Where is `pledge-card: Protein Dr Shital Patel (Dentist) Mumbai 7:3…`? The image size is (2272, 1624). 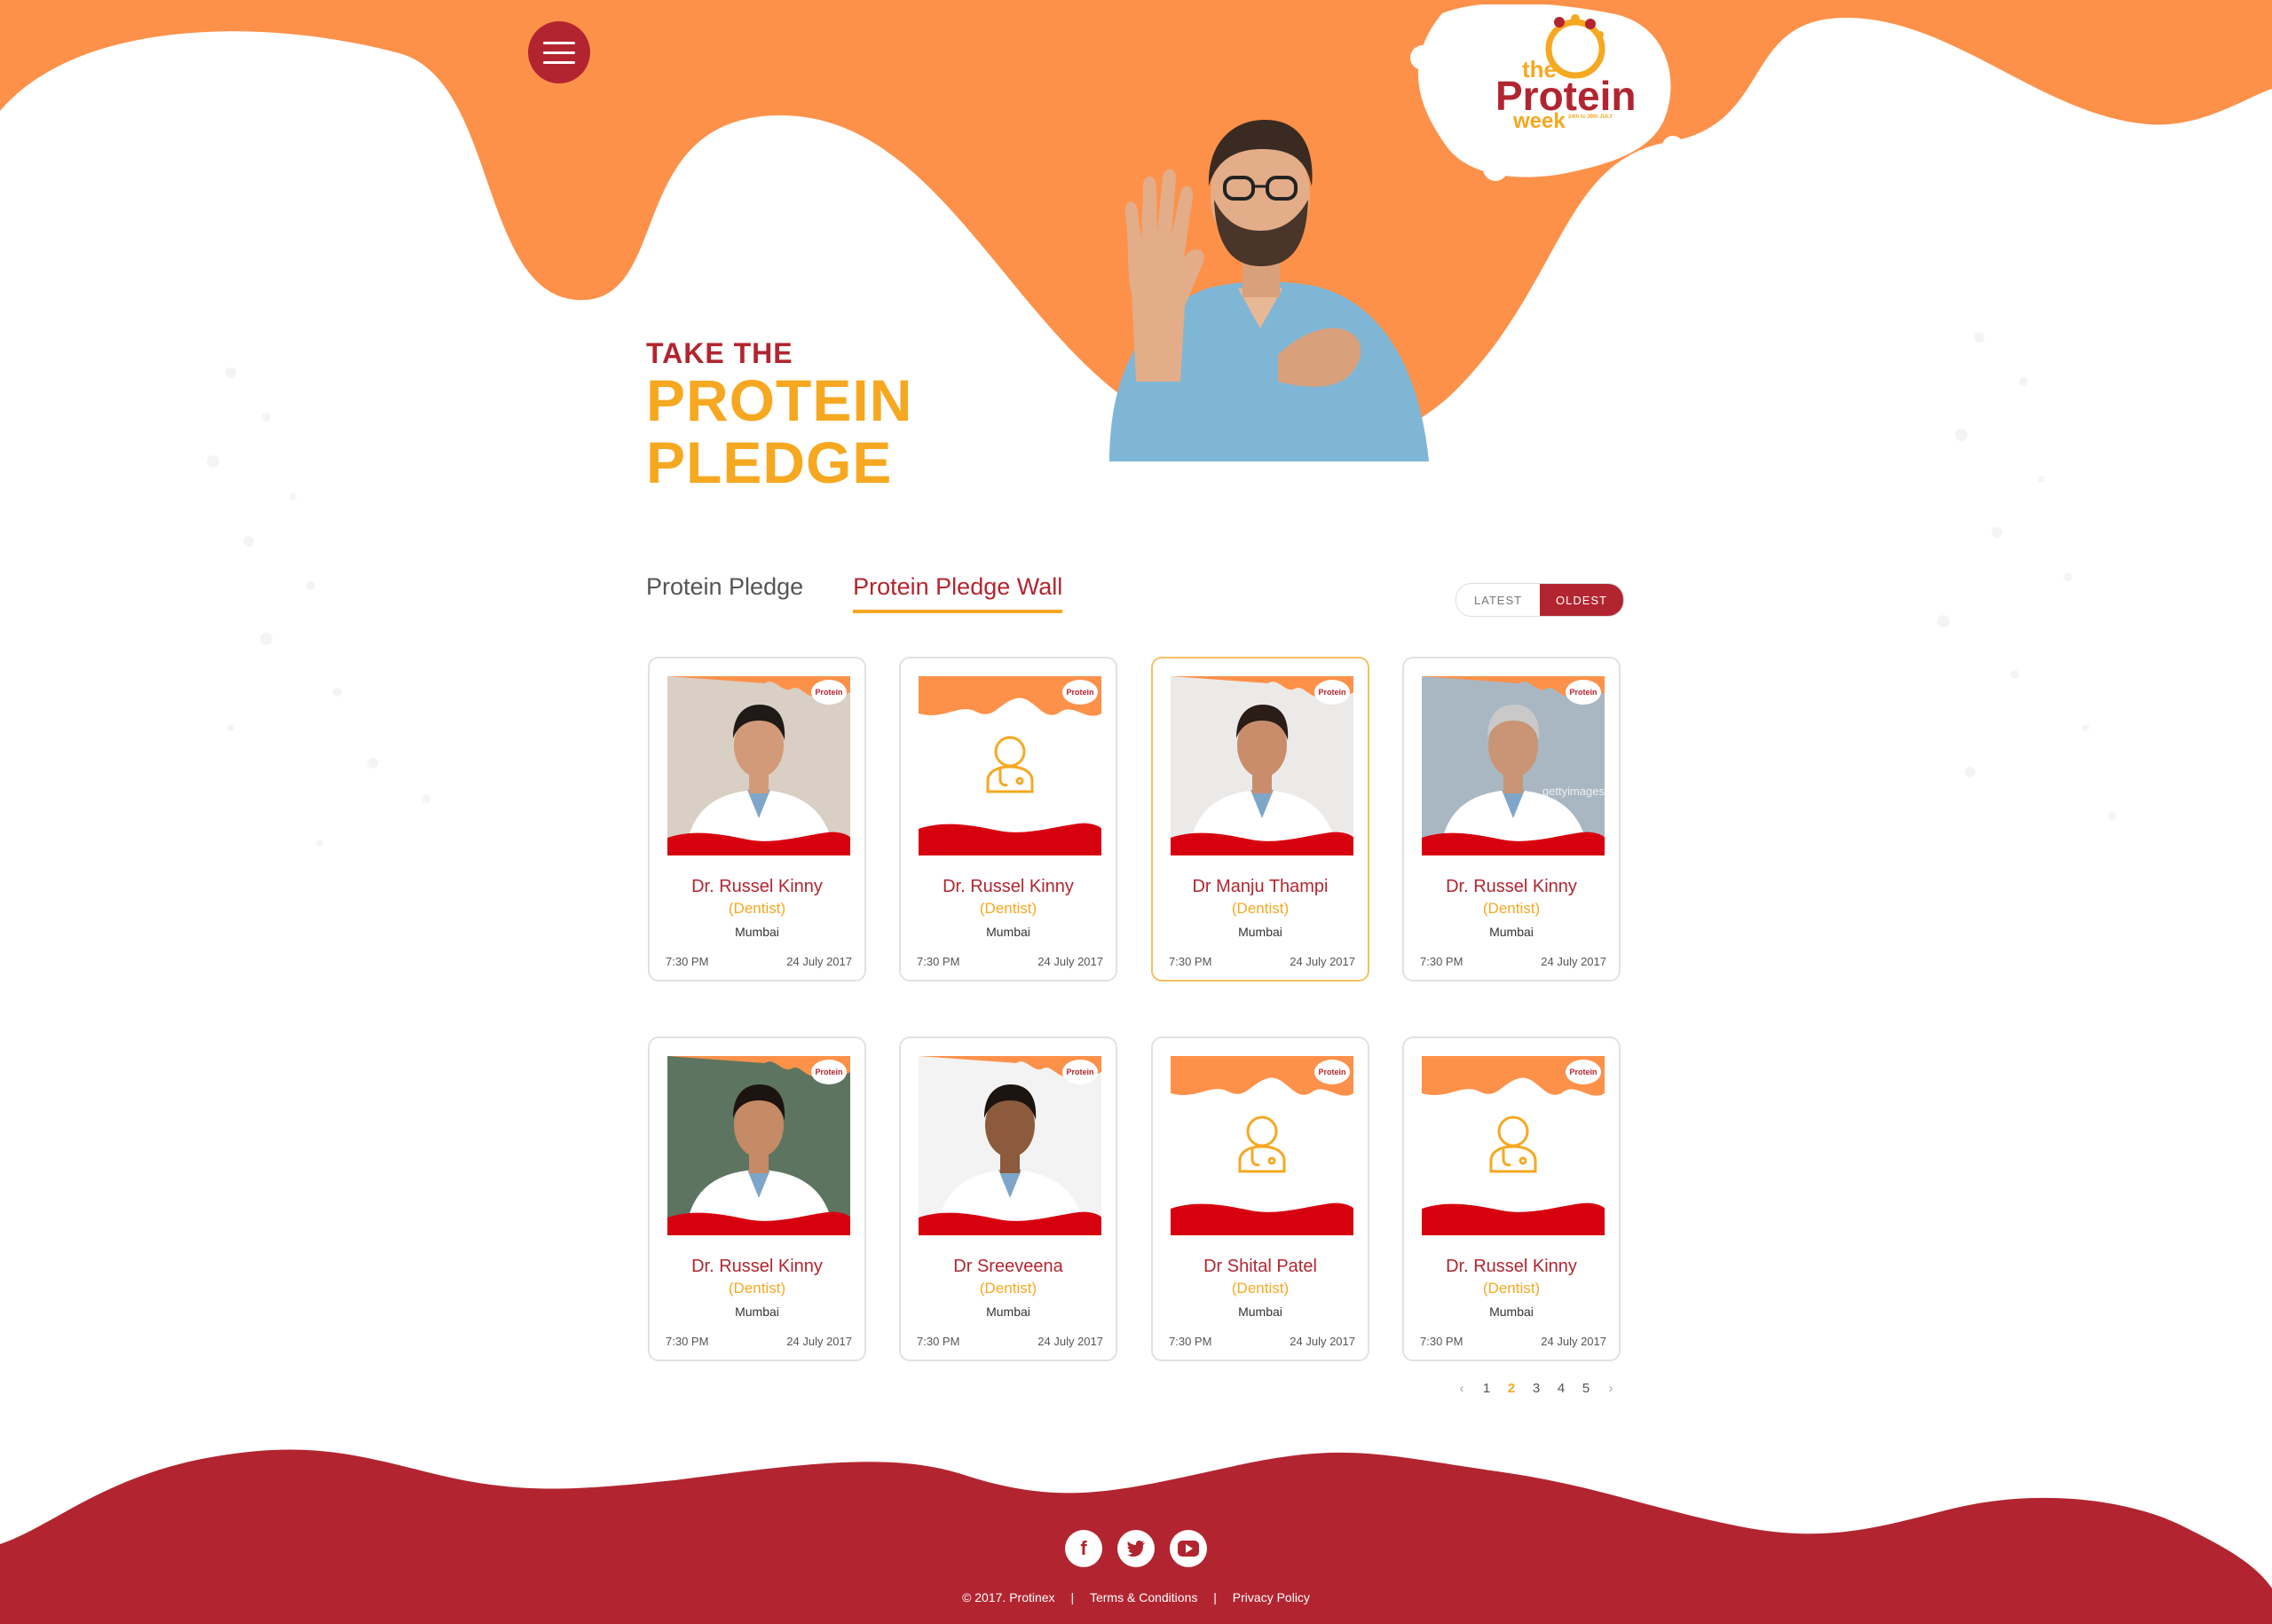 pledge-card: Protein Dr Shital Patel (Dentist) Mumbai 7:3… is located at coordinates (1260, 1199).